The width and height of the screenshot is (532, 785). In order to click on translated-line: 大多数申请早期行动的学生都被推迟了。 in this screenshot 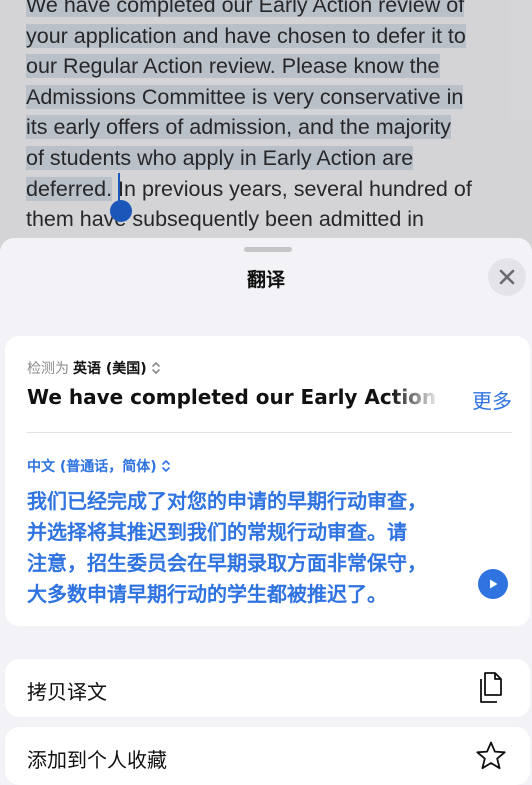, I will do `click(207, 594)`.